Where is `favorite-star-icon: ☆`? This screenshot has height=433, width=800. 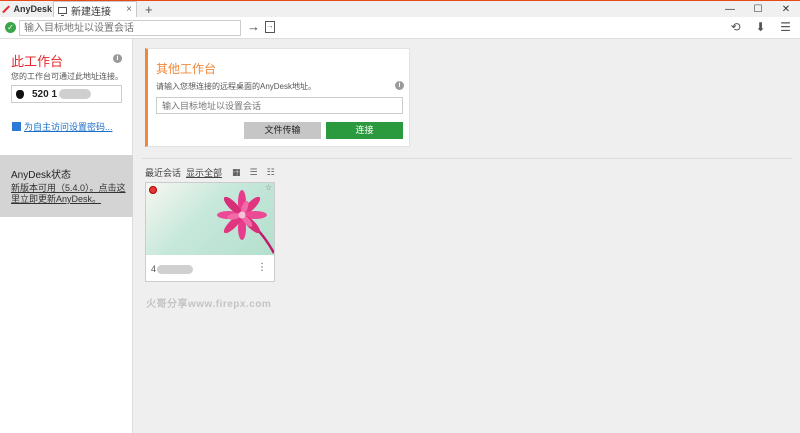
favorite-star-icon: ☆ is located at coordinates (268, 187).